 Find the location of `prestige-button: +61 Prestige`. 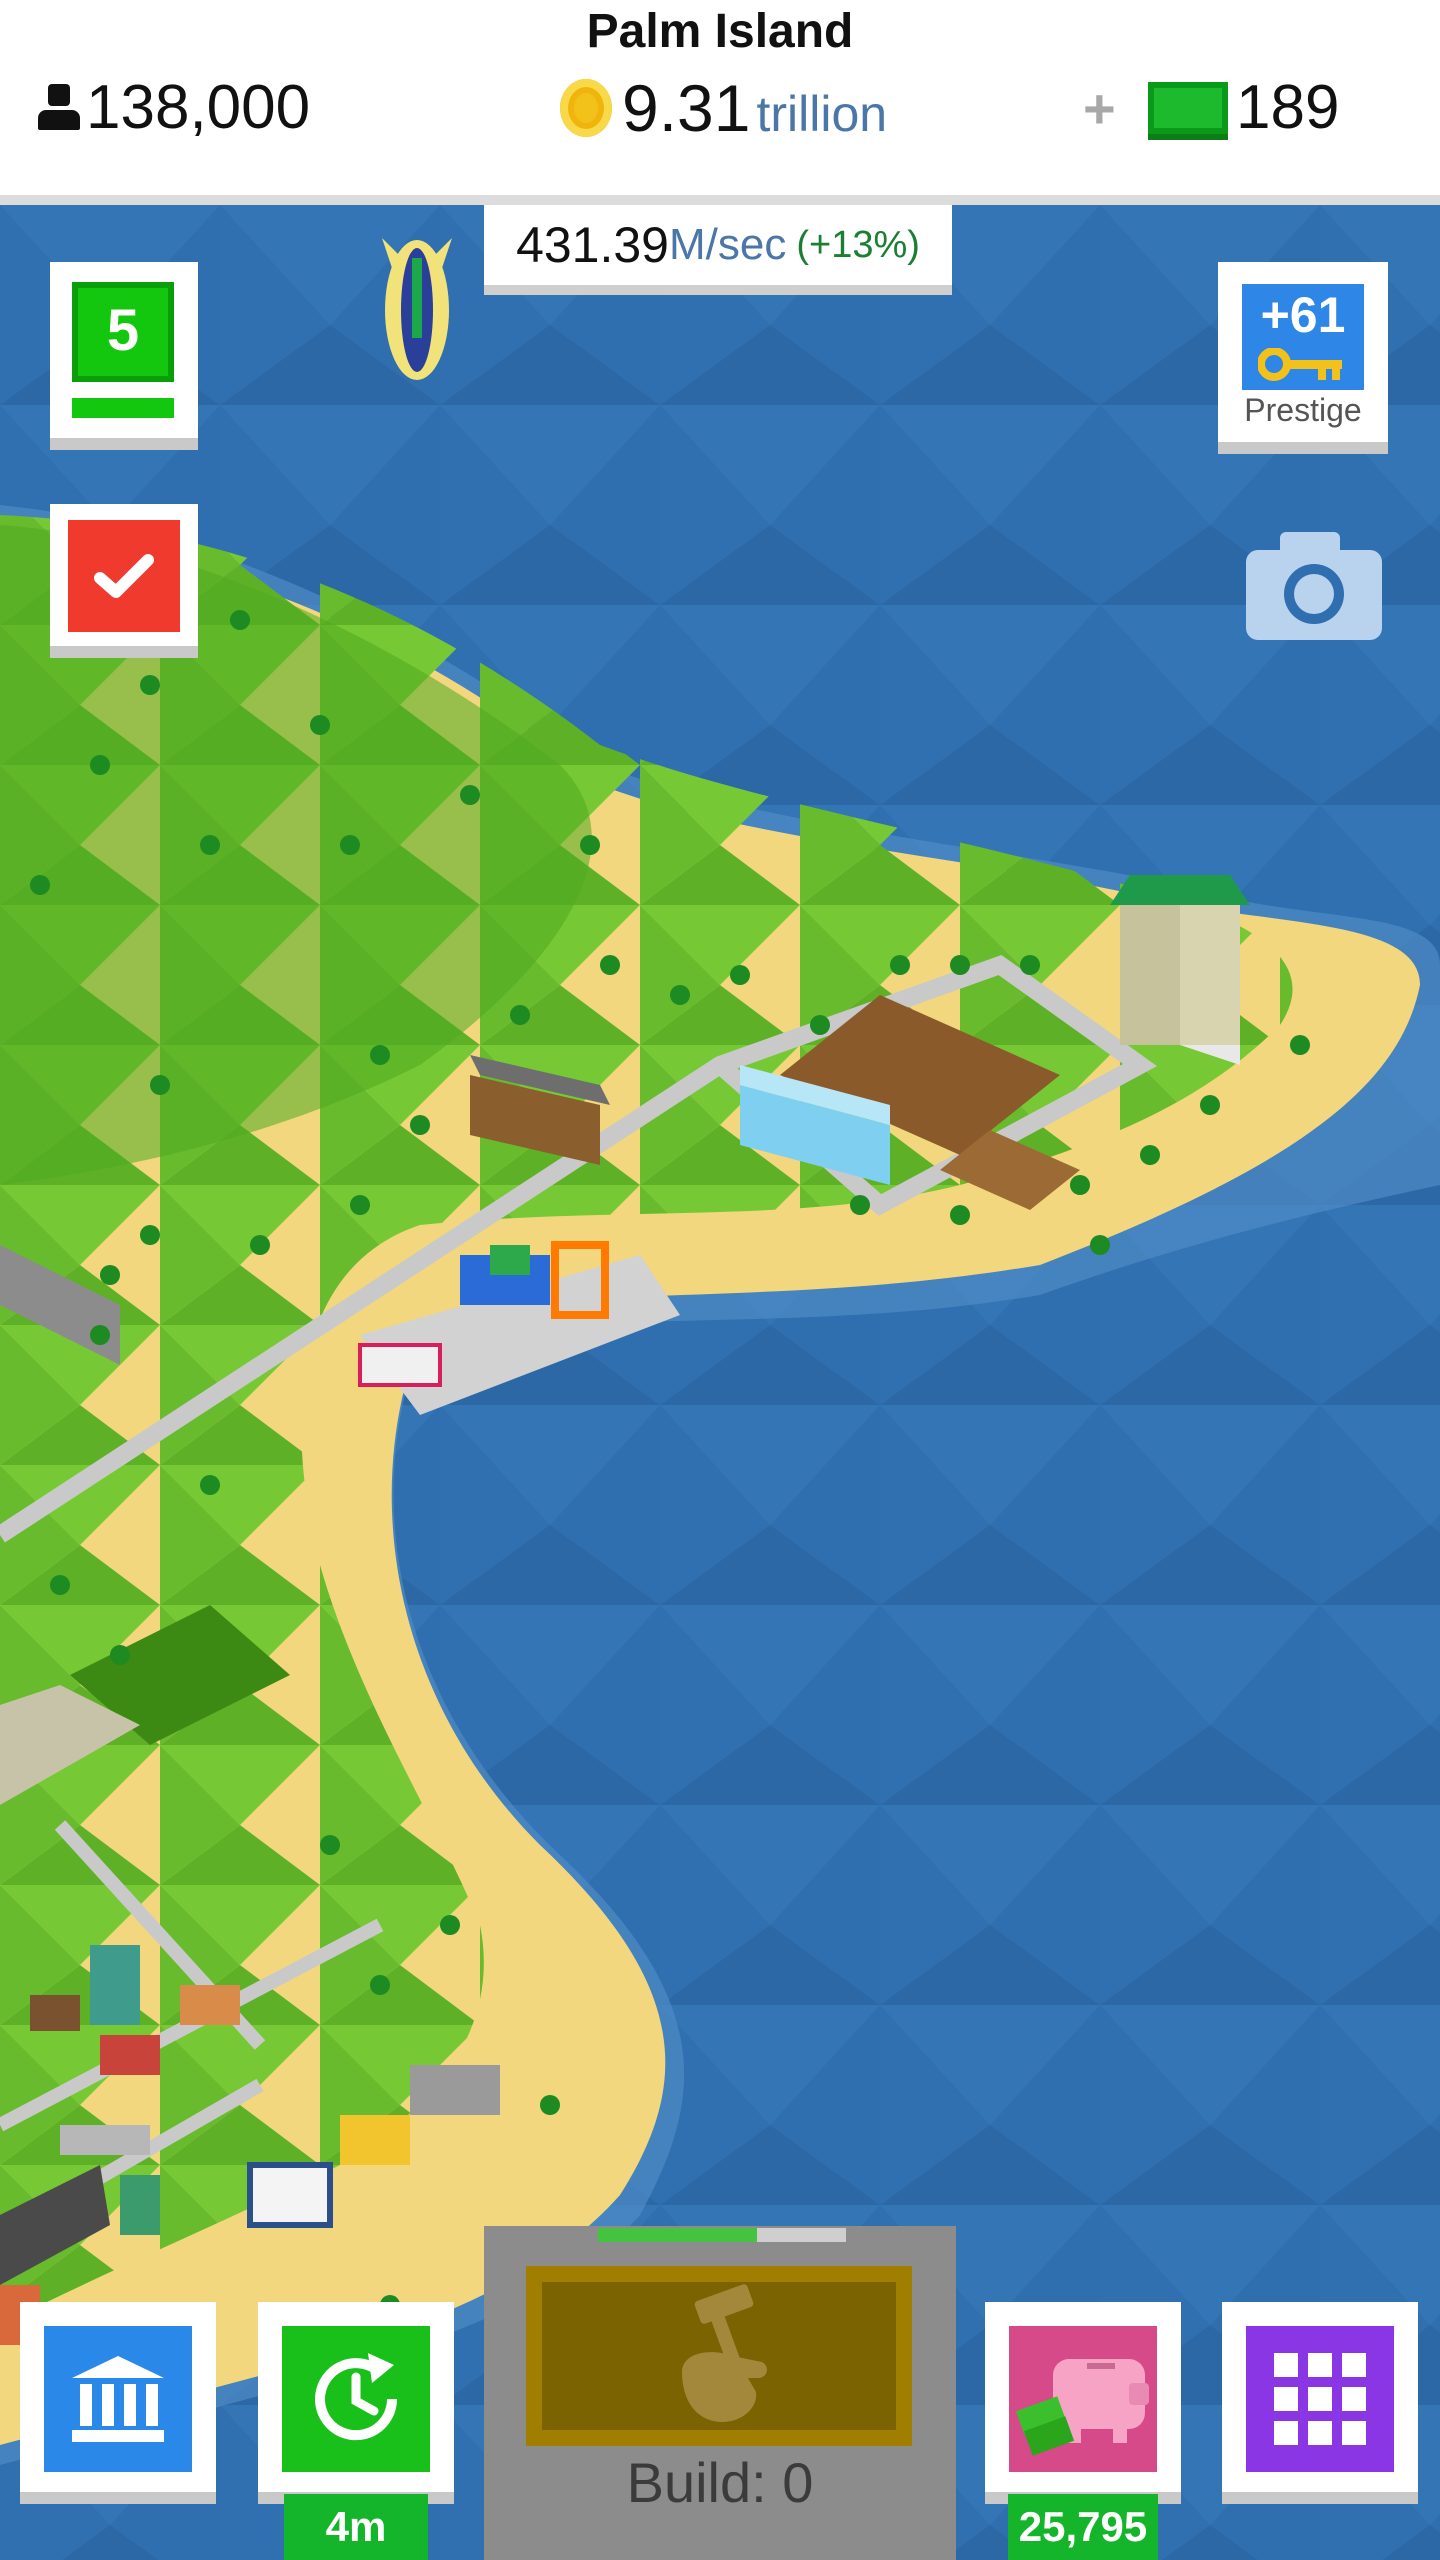

prestige-button: +61 Prestige is located at coordinates (1303, 358).